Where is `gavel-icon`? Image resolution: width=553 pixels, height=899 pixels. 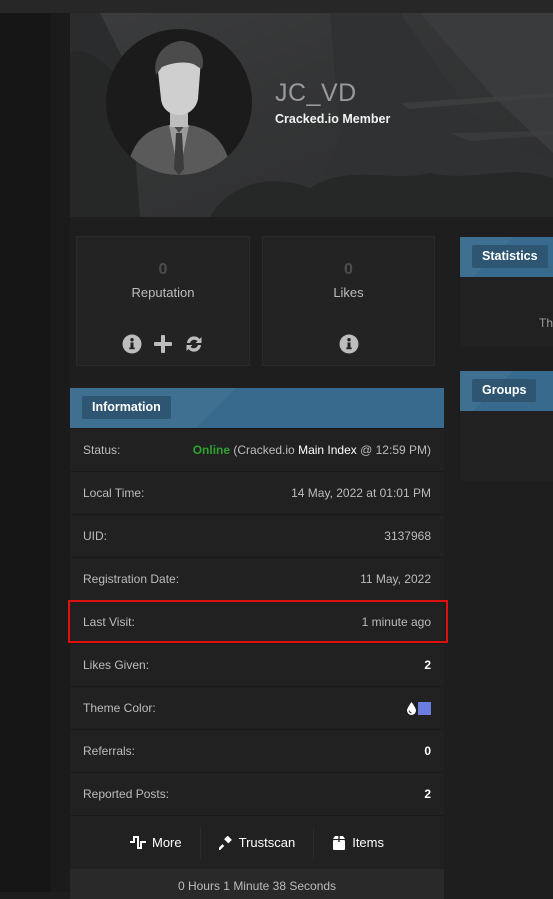 gavel-icon is located at coordinates (225, 842).